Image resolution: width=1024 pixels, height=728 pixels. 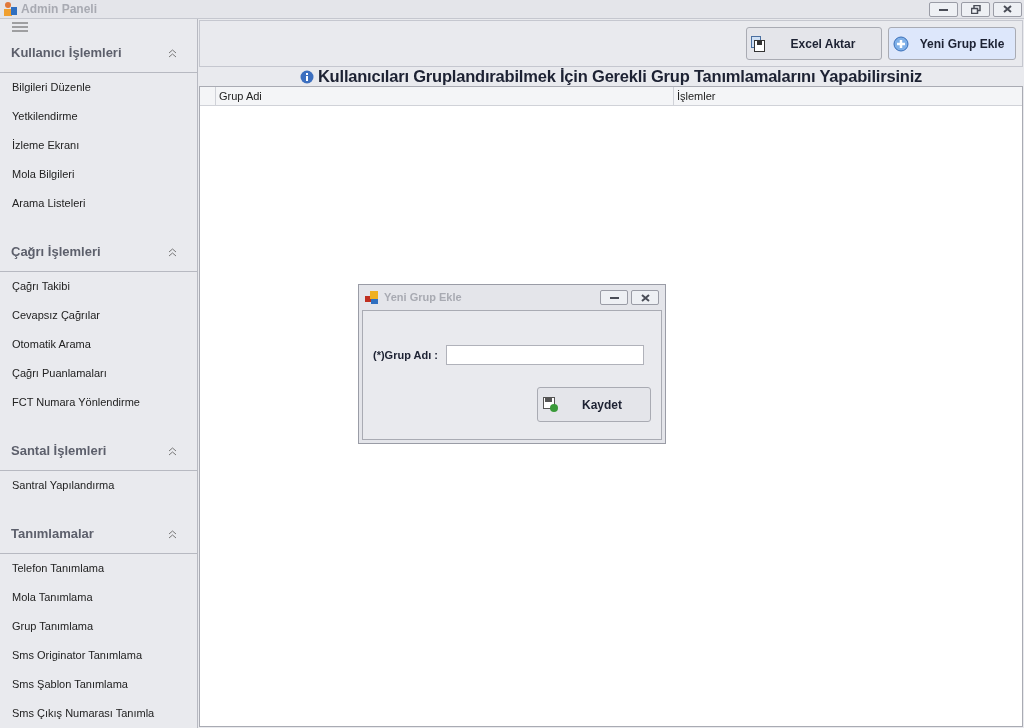 What do you see at coordinates (63, 485) in the screenshot?
I see `sidebar-item: Santral Yapılandırma` at bounding box center [63, 485].